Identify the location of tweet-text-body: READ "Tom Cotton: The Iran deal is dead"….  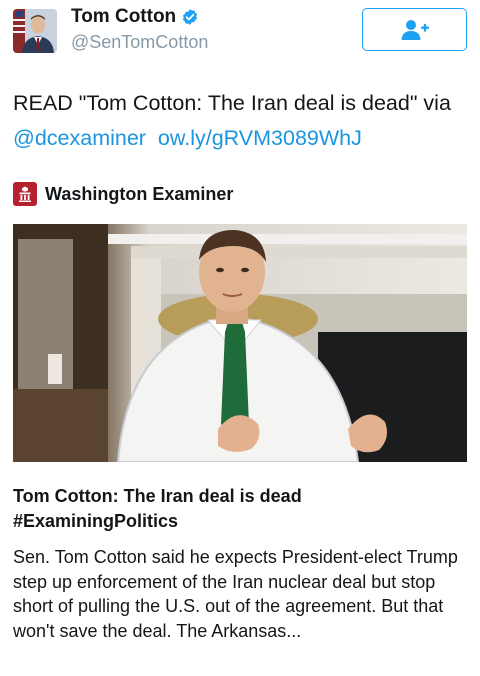
(232, 103).